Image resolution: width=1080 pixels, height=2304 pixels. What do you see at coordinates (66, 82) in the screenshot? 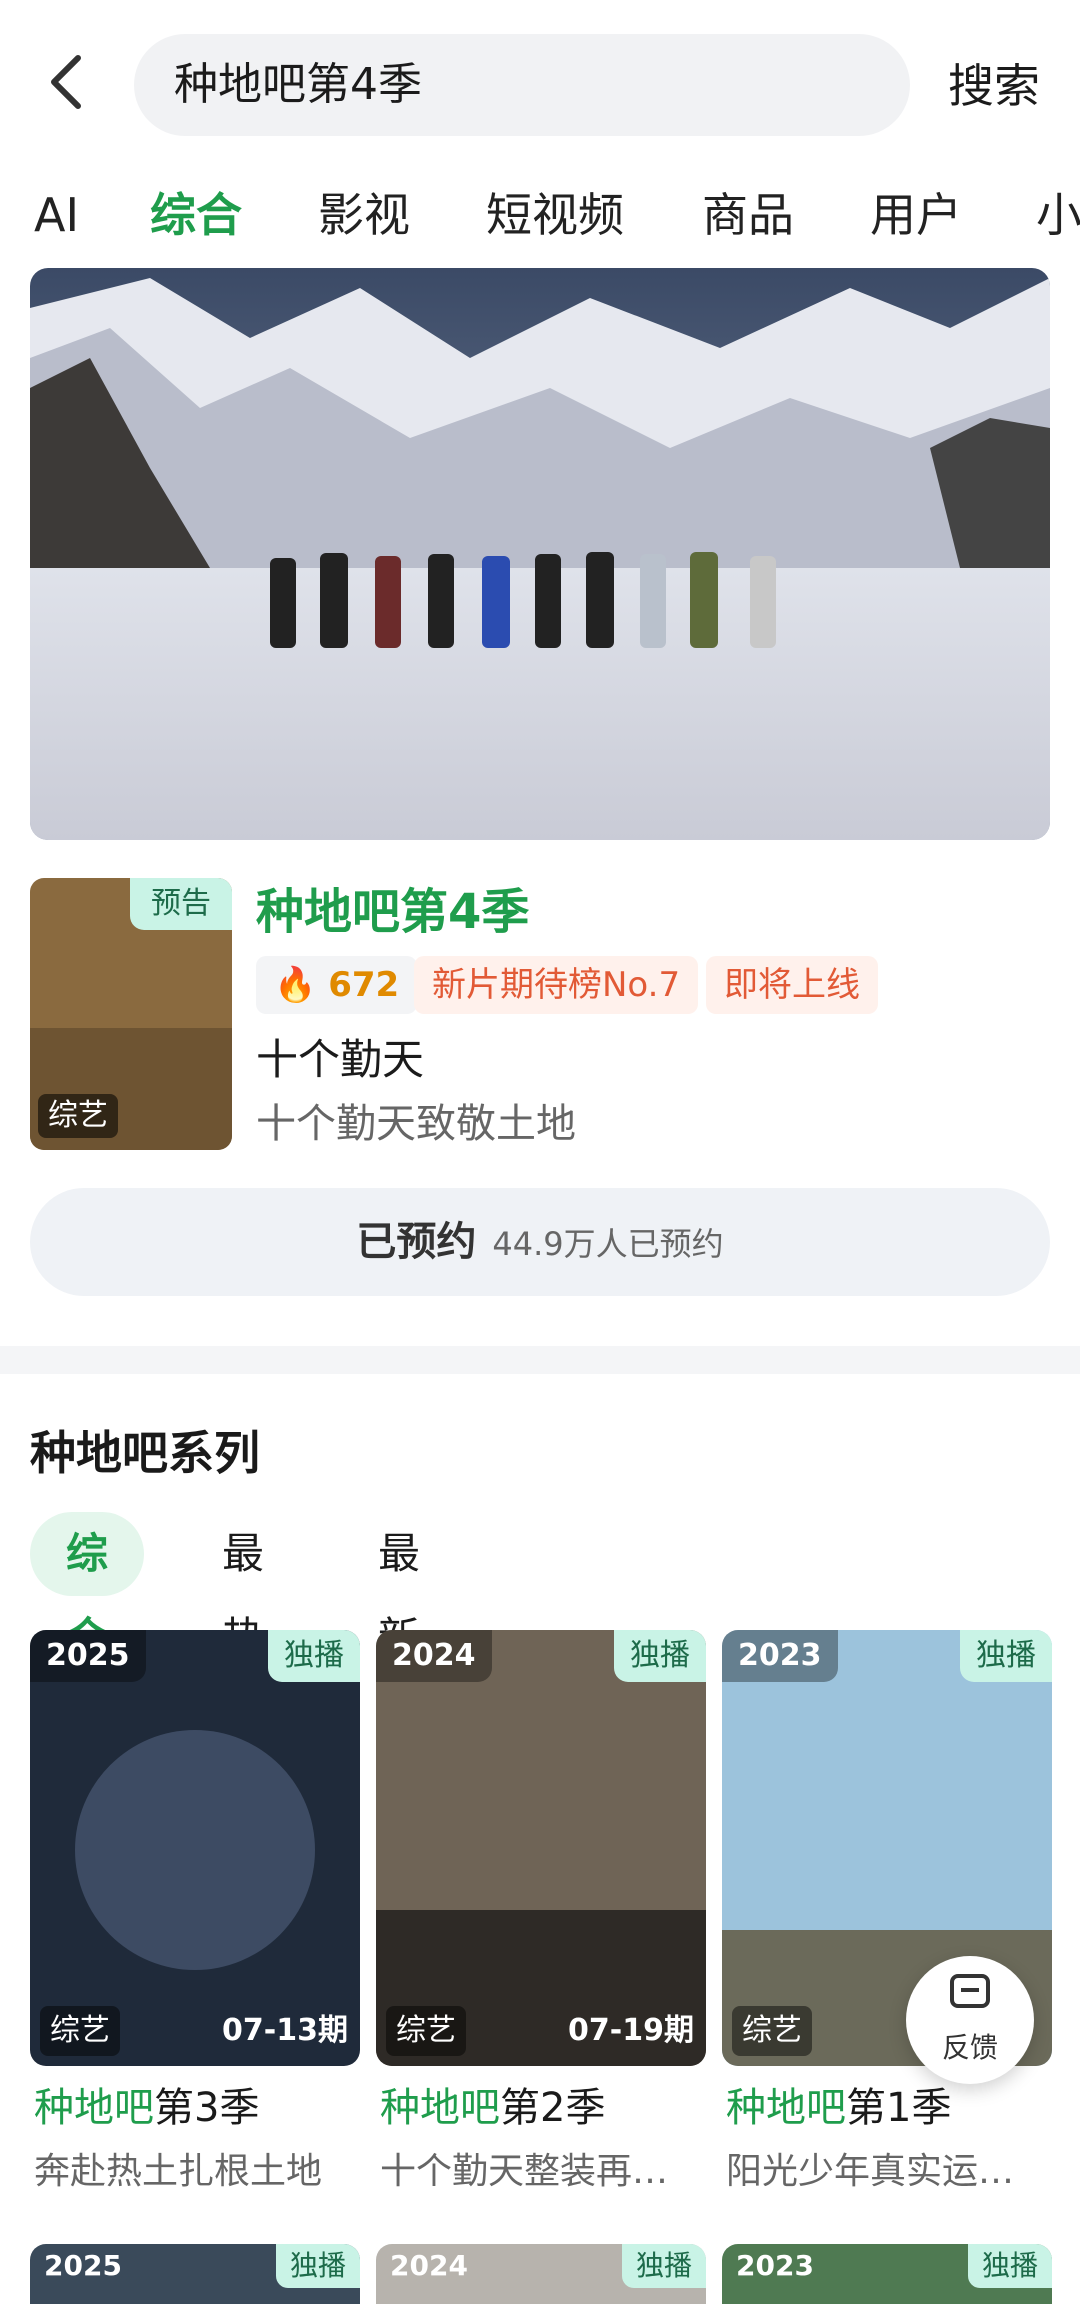
I see `back-arrow-icon` at bounding box center [66, 82].